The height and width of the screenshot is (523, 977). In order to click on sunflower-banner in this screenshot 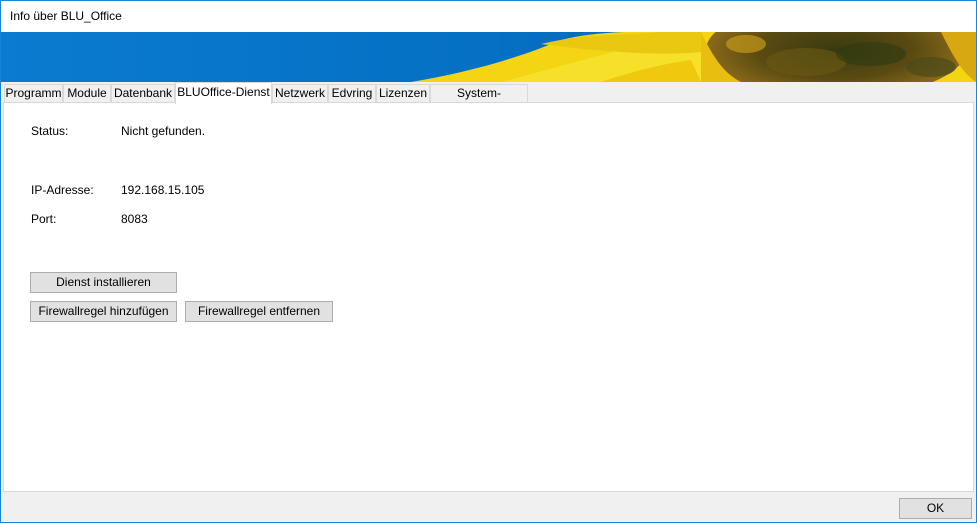, I will do `click(488, 57)`.